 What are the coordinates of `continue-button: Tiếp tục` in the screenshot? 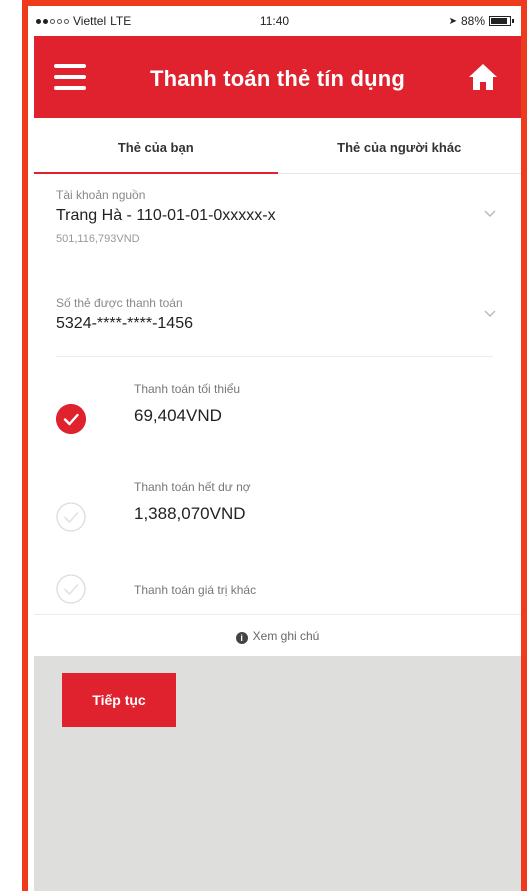 It's located at (119, 700).